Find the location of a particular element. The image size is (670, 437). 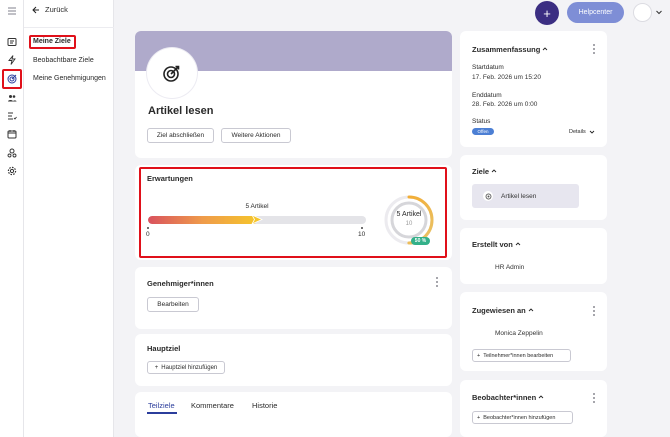

progress-fill is located at coordinates (202, 220).